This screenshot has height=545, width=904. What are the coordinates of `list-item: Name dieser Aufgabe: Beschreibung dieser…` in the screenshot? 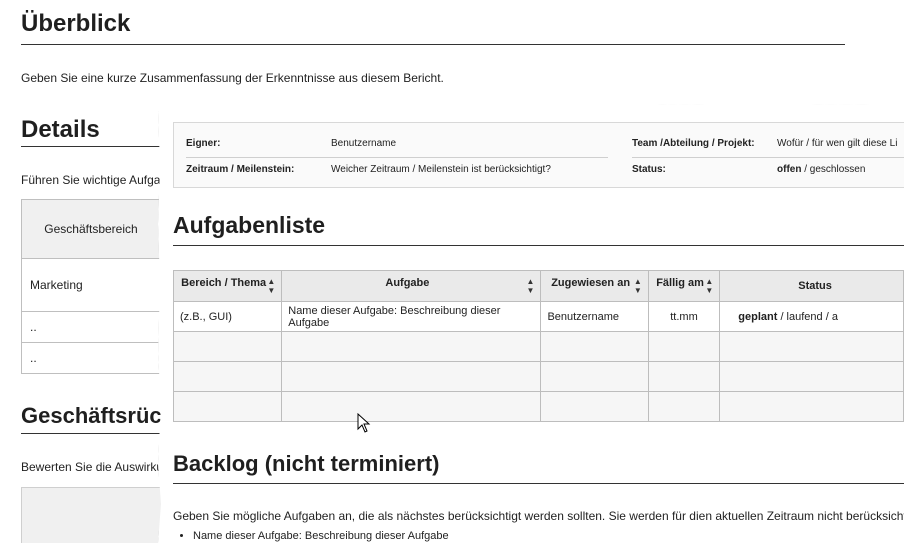 It's located at (321, 536).